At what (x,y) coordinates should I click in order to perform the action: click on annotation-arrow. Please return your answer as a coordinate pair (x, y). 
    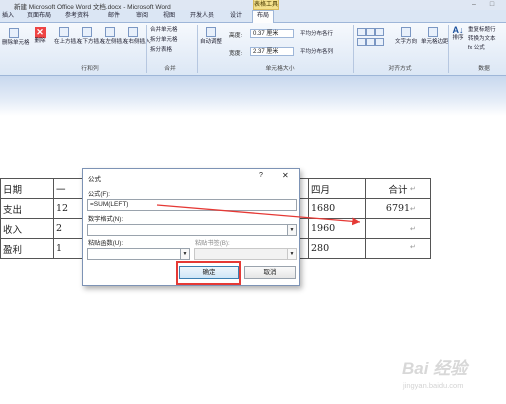
    Looking at the image, I should click on (258, 215).